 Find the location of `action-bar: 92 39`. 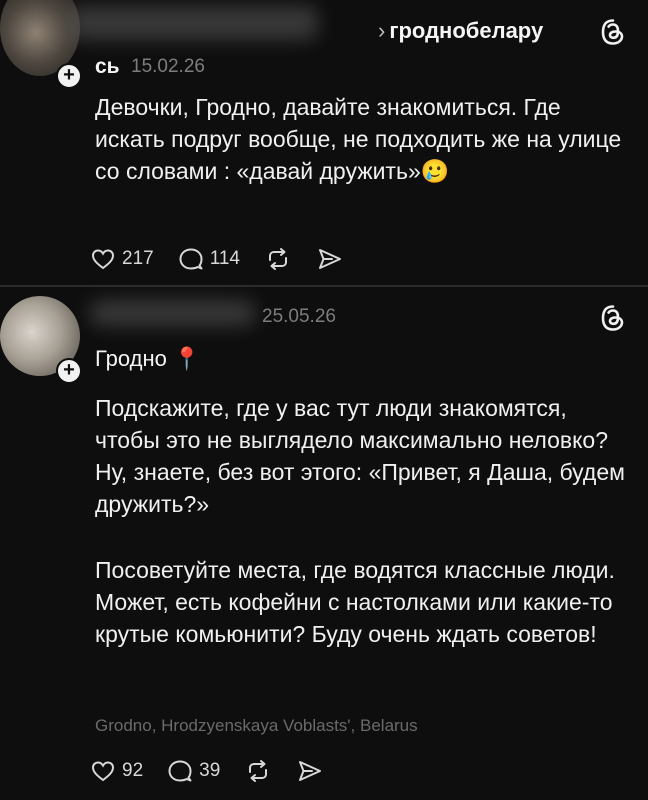

action-bar: 92 39 is located at coordinates (219, 771).